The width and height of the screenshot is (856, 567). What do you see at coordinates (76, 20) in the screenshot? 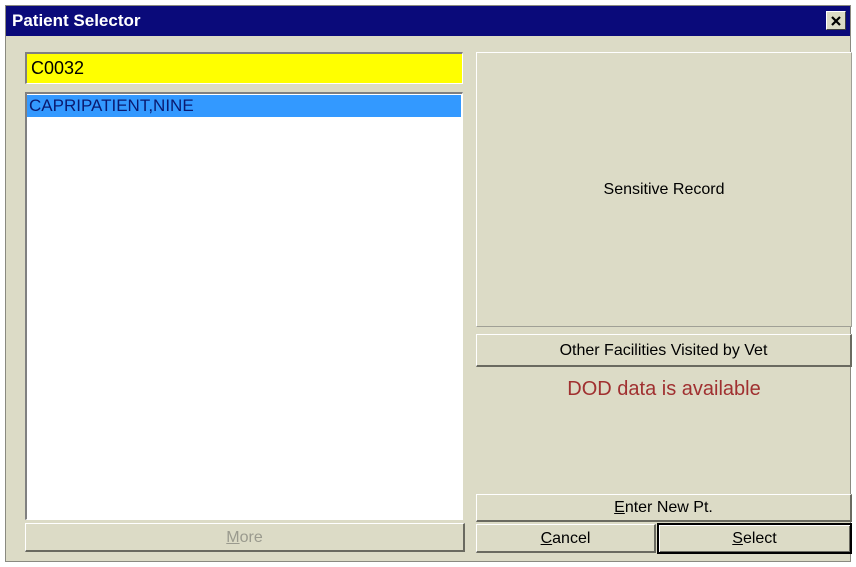
I see `dialog-title: Patient Selector` at bounding box center [76, 20].